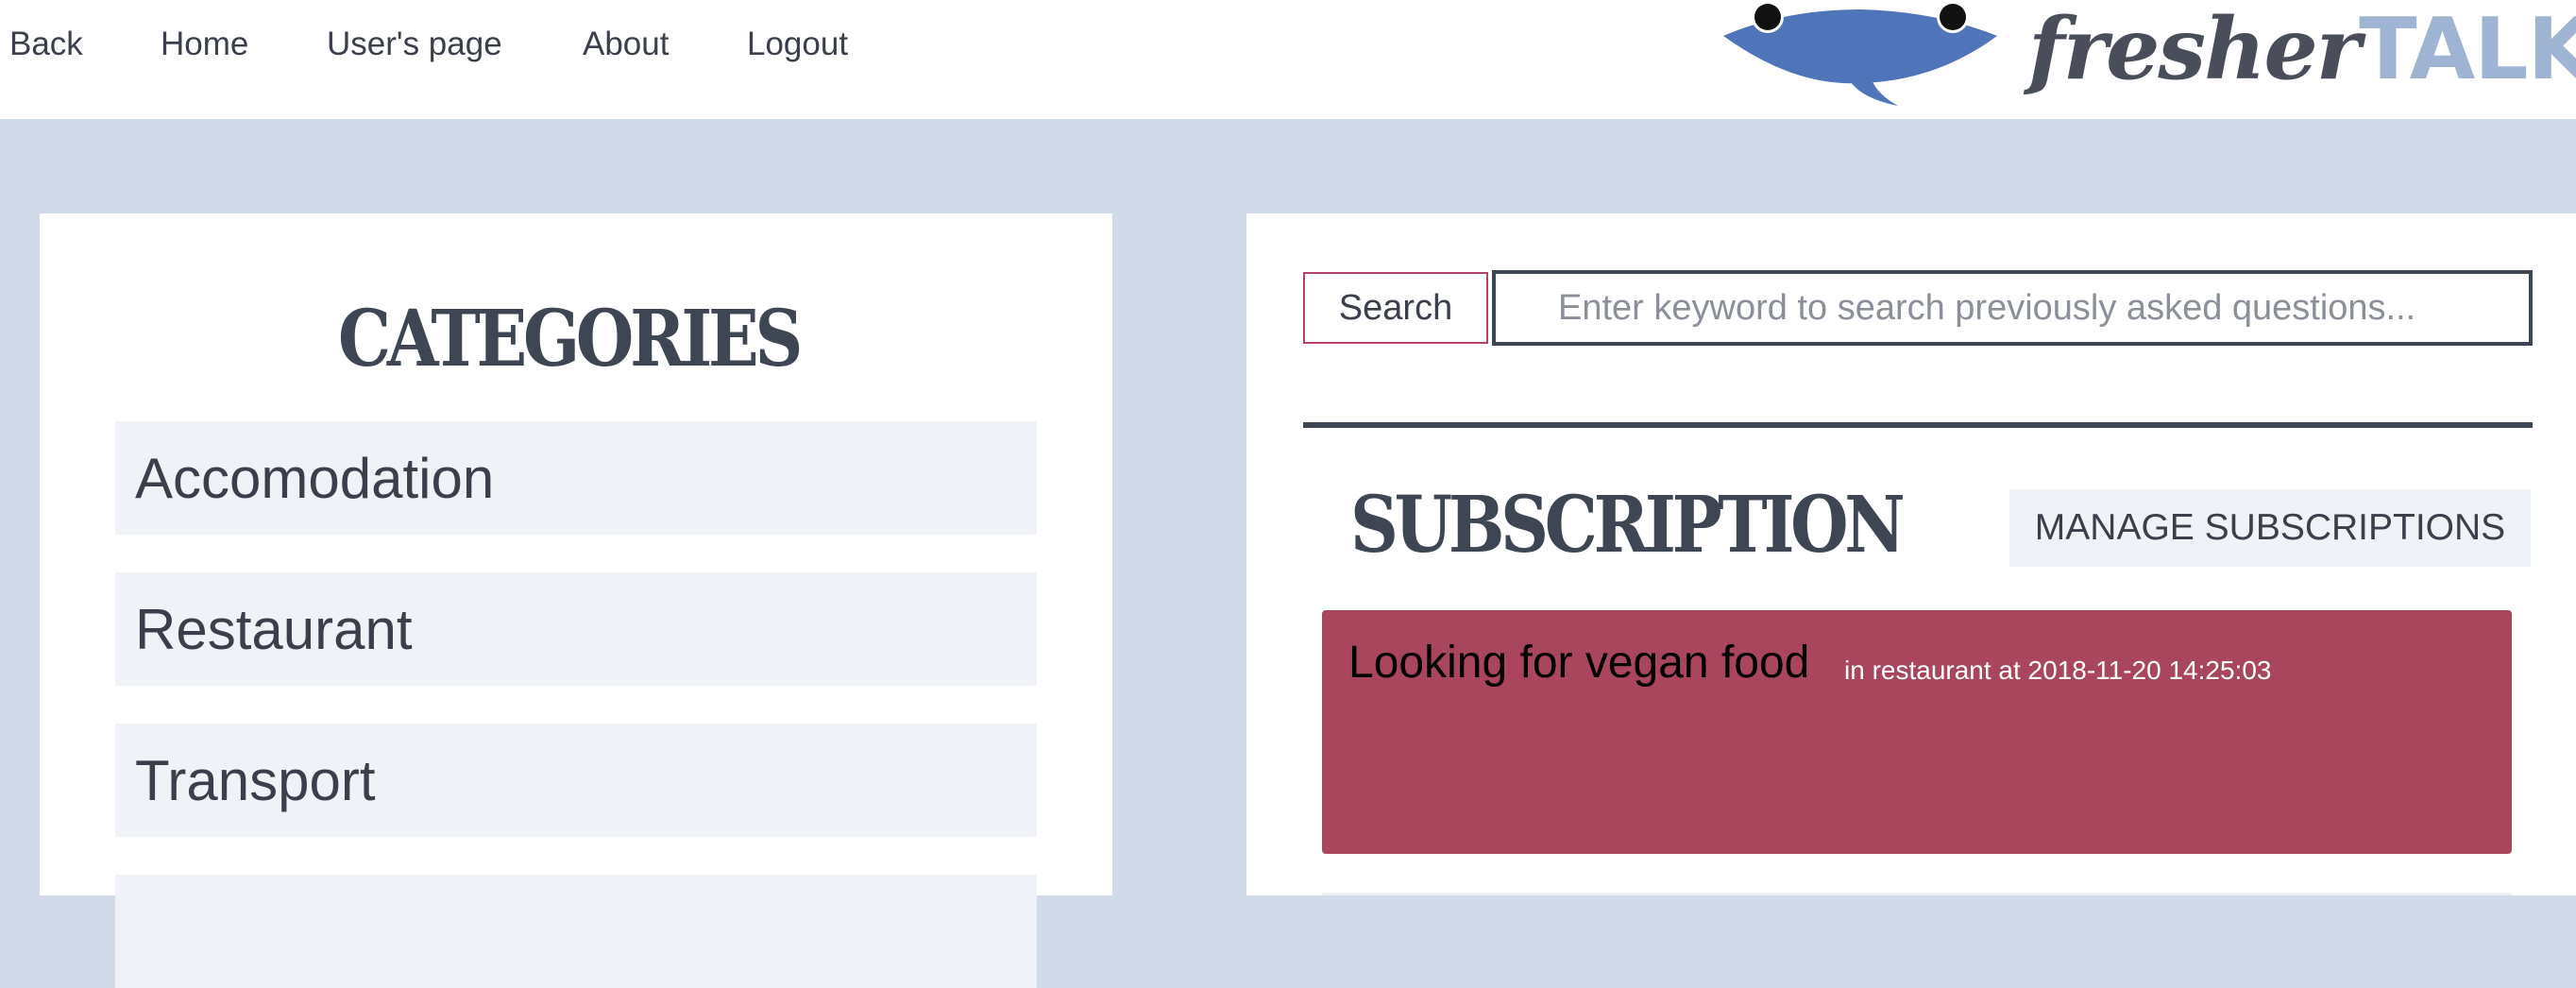 The height and width of the screenshot is (988, 2576). What do you see at coordinates (1395, 308) in the screenshot?
I see `search-button: Search` at bounding box center [1395, 308].